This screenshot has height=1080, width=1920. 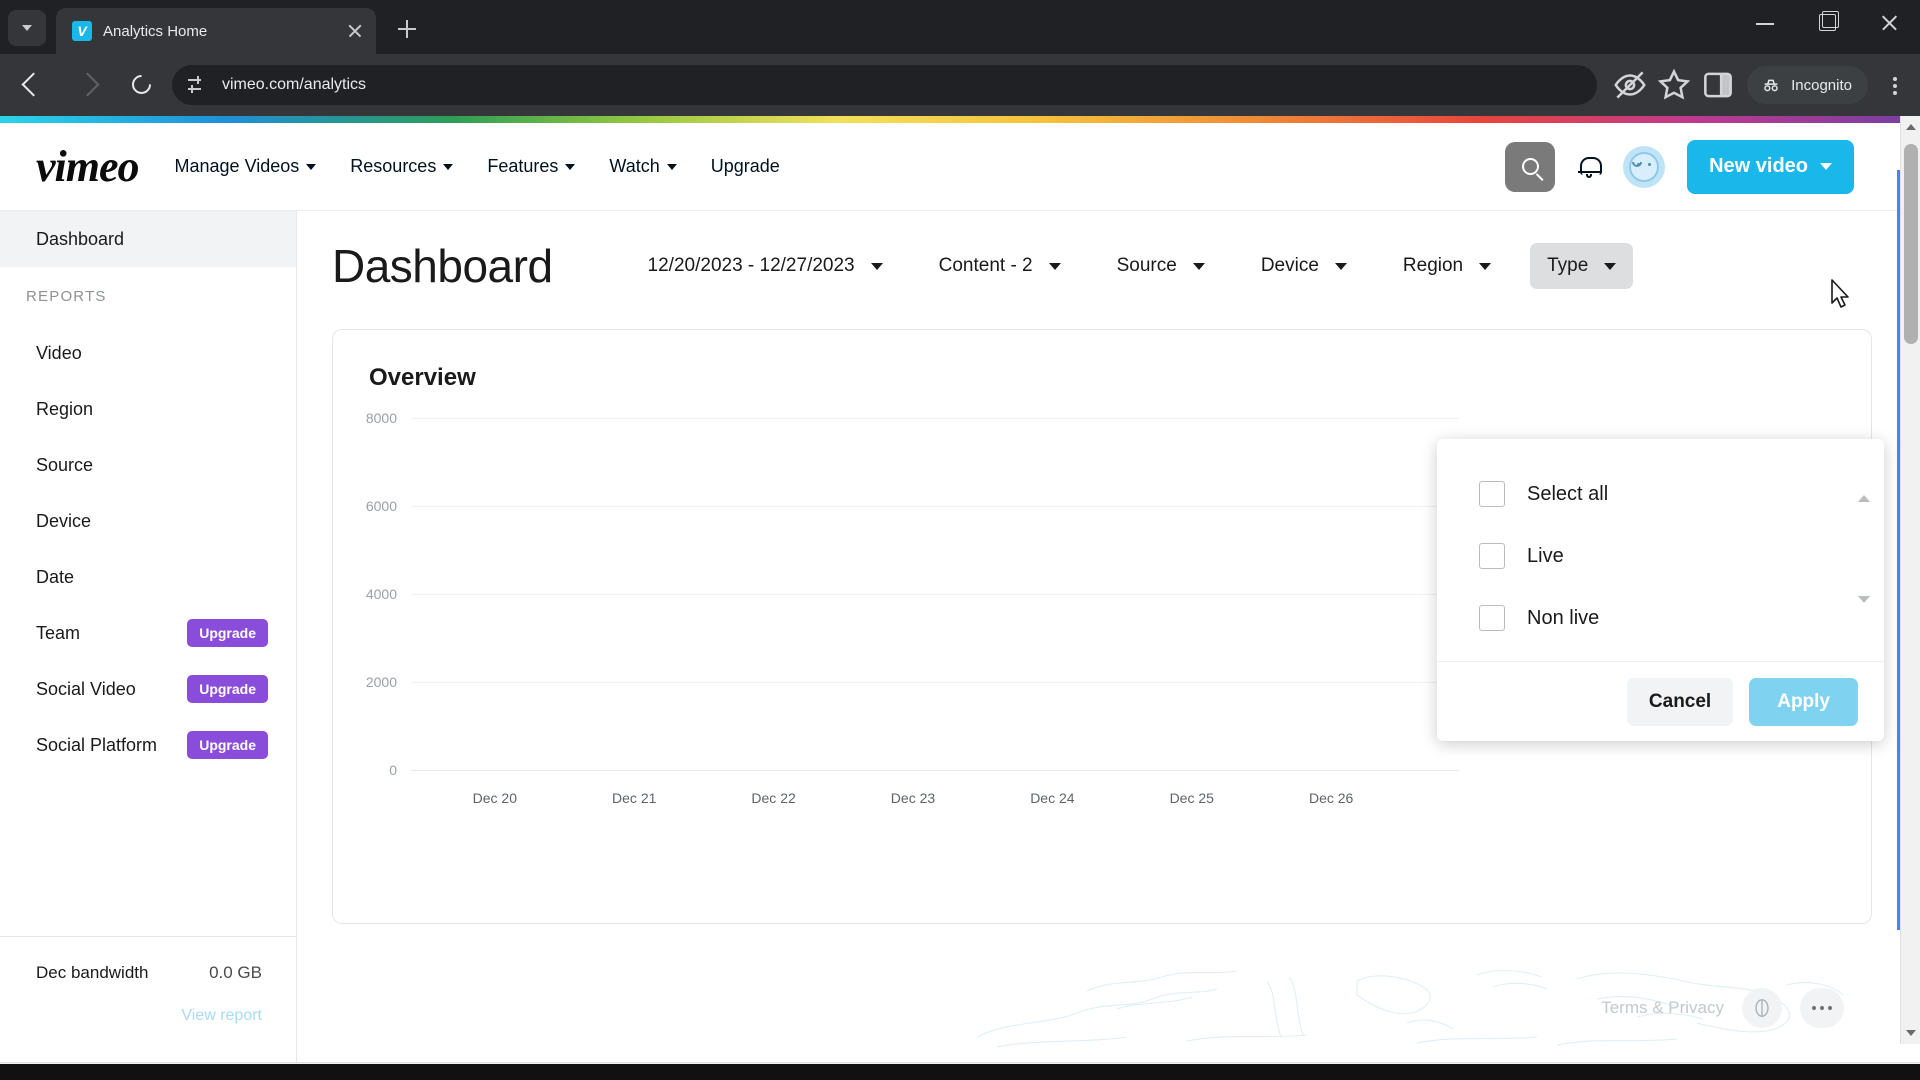 I want to click on sidebar-item-source: Source, so click(x=148, y=465).